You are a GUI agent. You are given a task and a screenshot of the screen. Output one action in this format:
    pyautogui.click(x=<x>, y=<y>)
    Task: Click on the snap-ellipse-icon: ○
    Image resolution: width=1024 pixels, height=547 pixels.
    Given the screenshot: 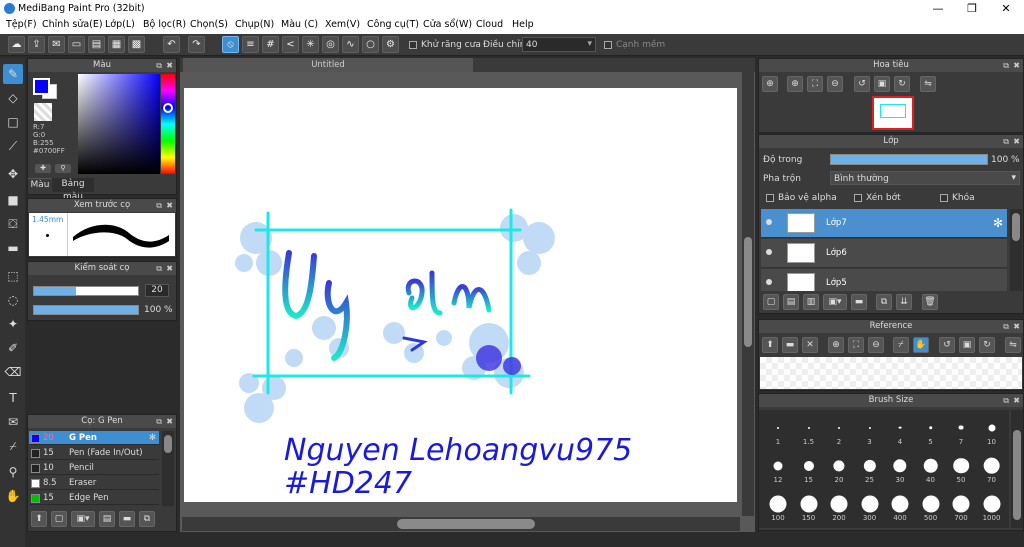 What is the action you would take?
    pyautogui.click(x=370, y=44)
    